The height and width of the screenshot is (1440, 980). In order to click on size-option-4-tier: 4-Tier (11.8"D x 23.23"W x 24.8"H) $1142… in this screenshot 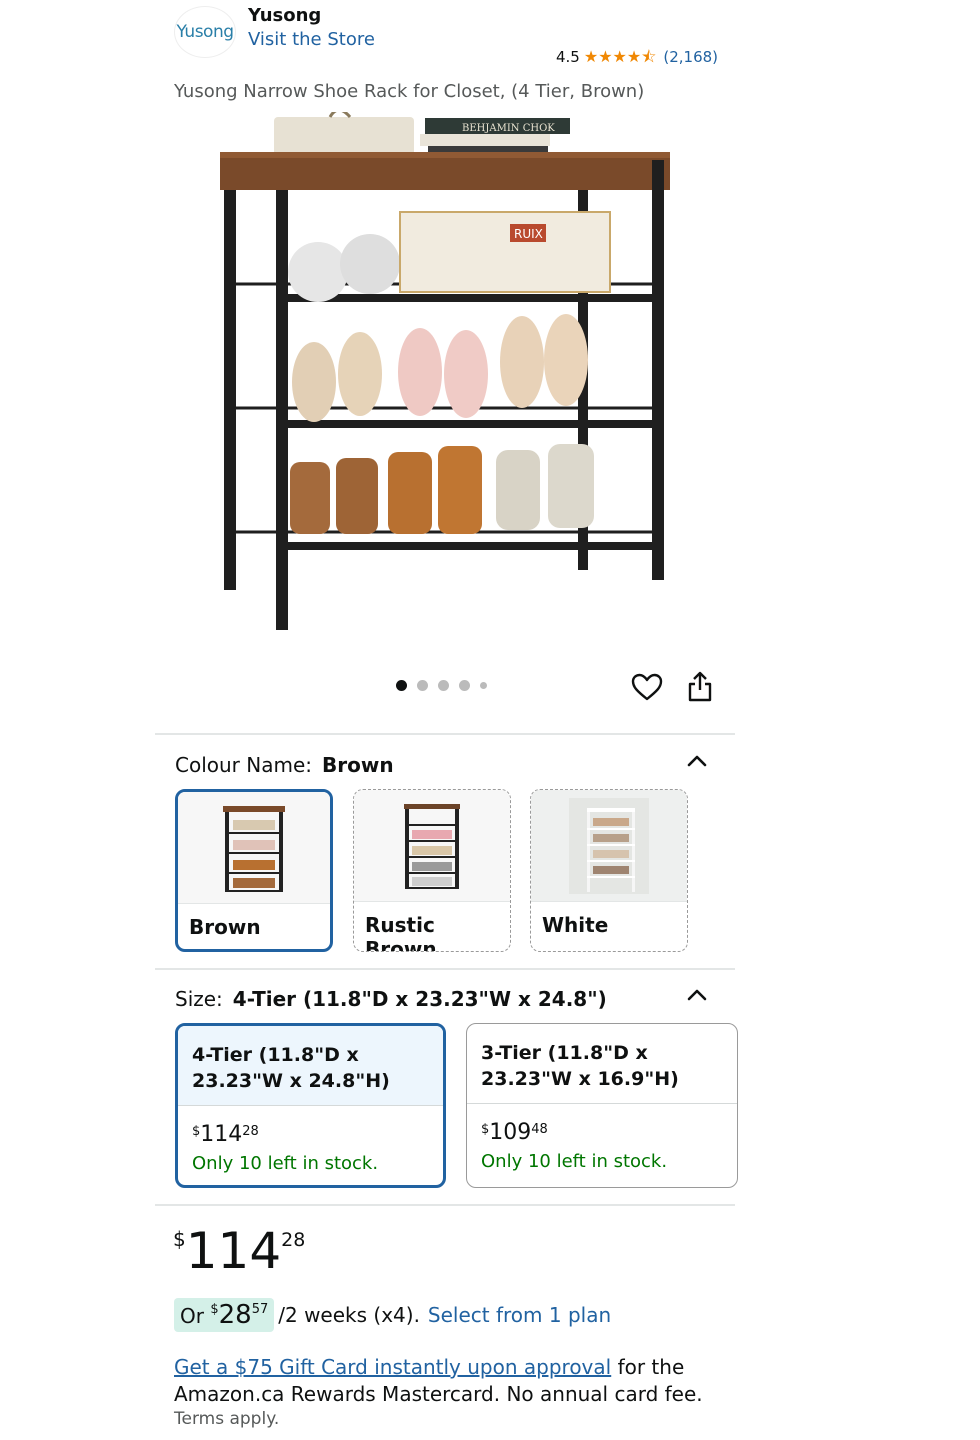, I will do `click(310, 1105)`.